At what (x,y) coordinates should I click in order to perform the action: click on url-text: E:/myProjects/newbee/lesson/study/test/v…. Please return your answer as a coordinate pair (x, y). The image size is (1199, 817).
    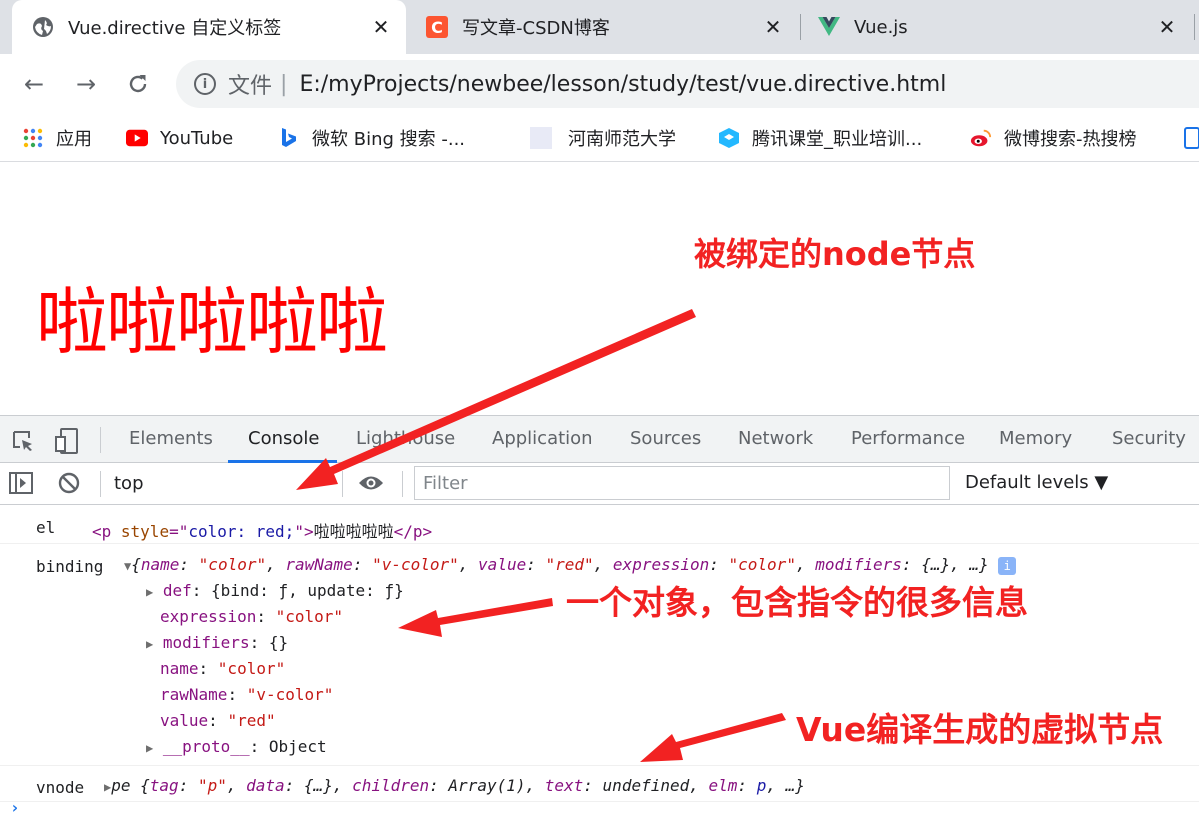
    Looking at the image, I should click on (622, 84).